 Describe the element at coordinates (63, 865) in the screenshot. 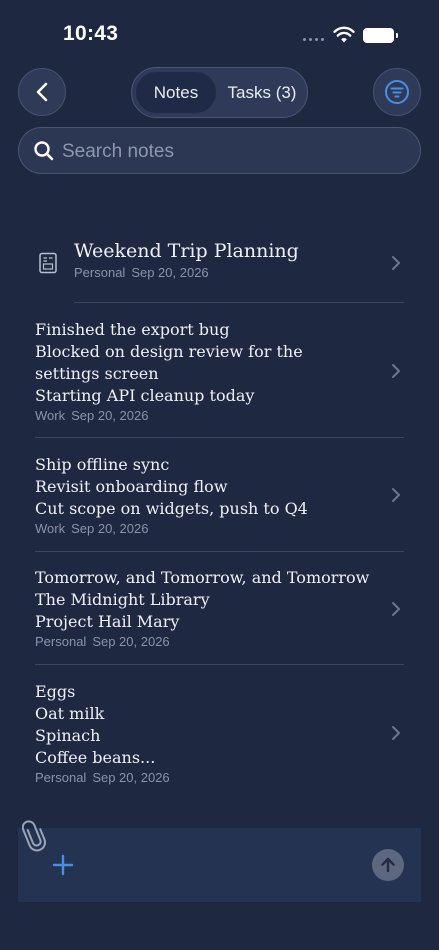

I see `plus-icon` at that location.